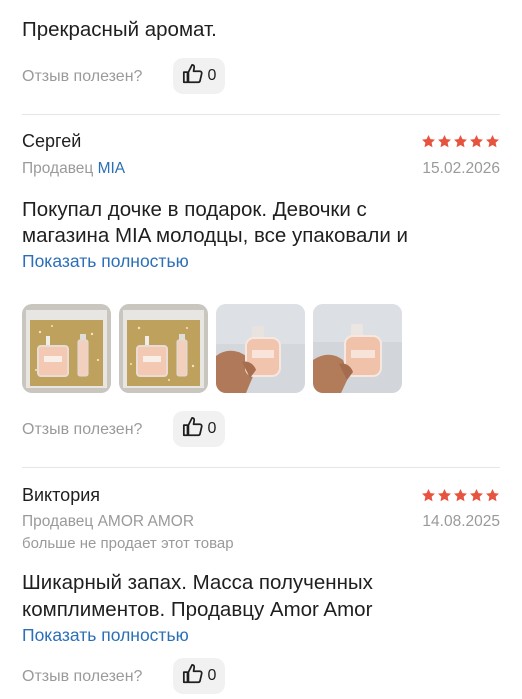 This screenshot has height=699, width=522. What do you see at coordinates (197, 609) in the screenshot?
I see `review-text-line-2: комплиментов. Продавцу Amor Amor` at bounding box center [197, 609].